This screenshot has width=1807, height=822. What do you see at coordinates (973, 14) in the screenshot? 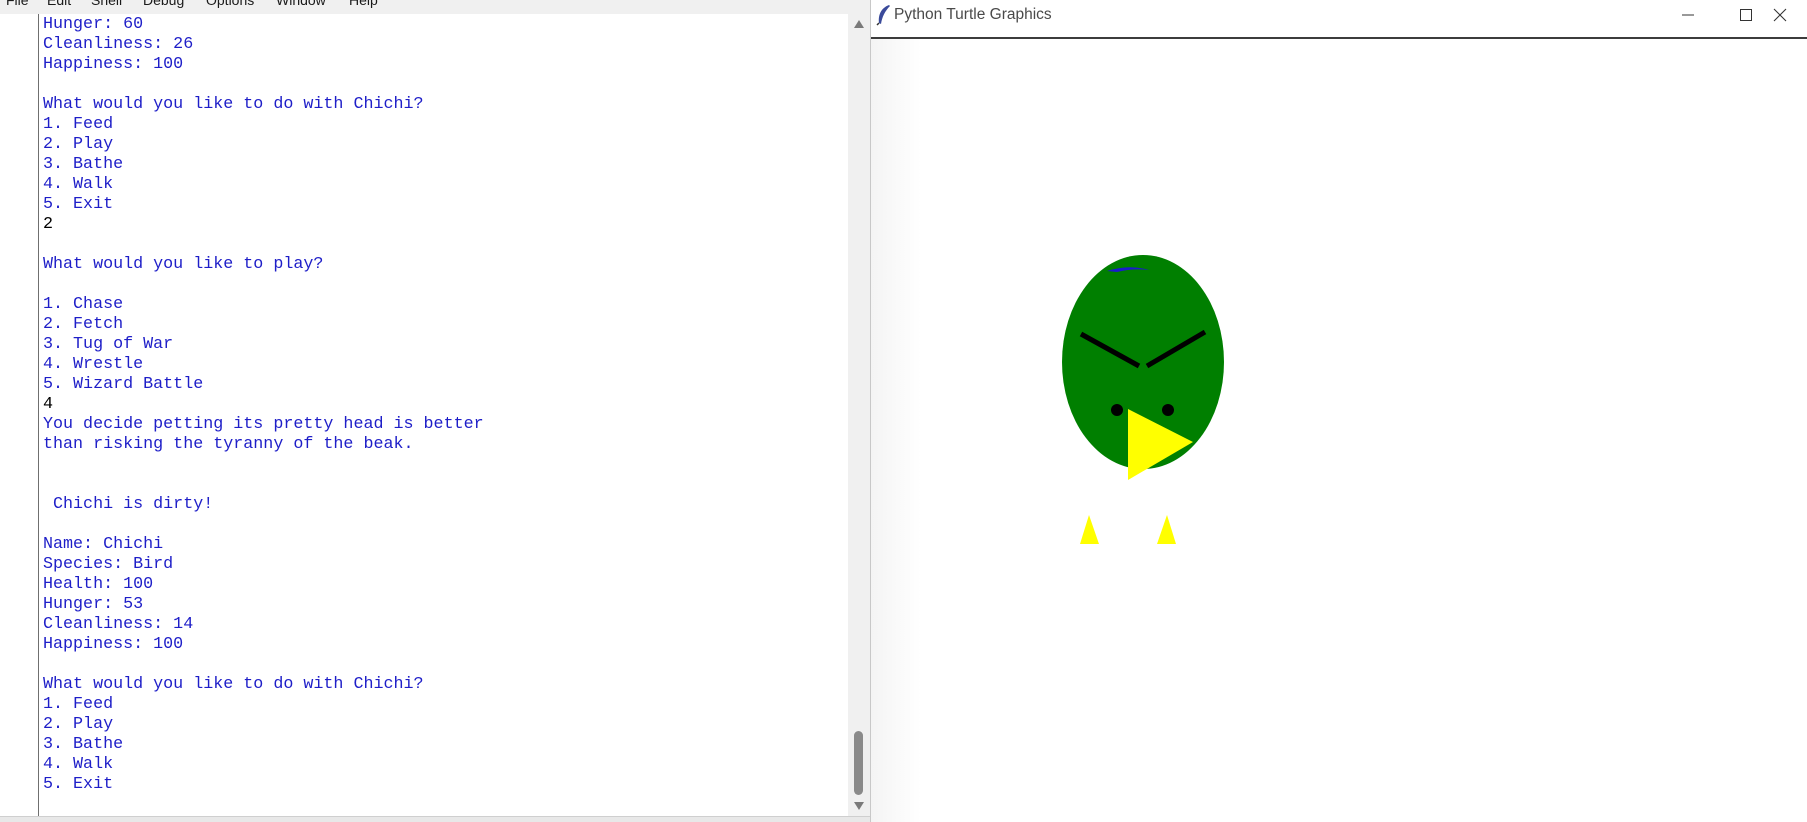
I see `window-title: Python Turtle Graphics` at bounding box center [973, 14].